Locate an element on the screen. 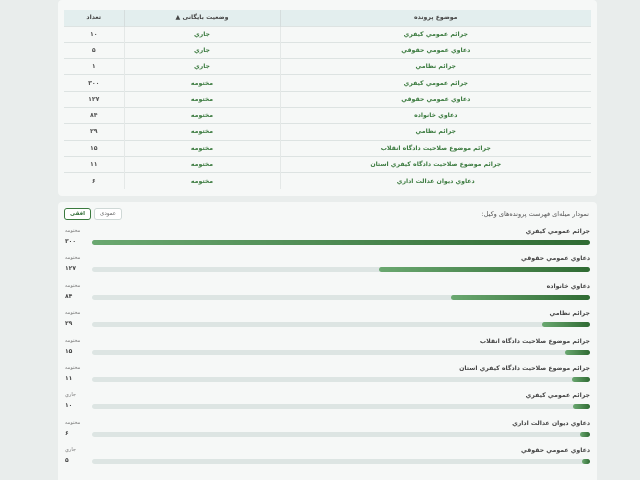 This screenshot has width=640, height=480. bar-value-label: ۲۹ is located at coordinates (69, 324).